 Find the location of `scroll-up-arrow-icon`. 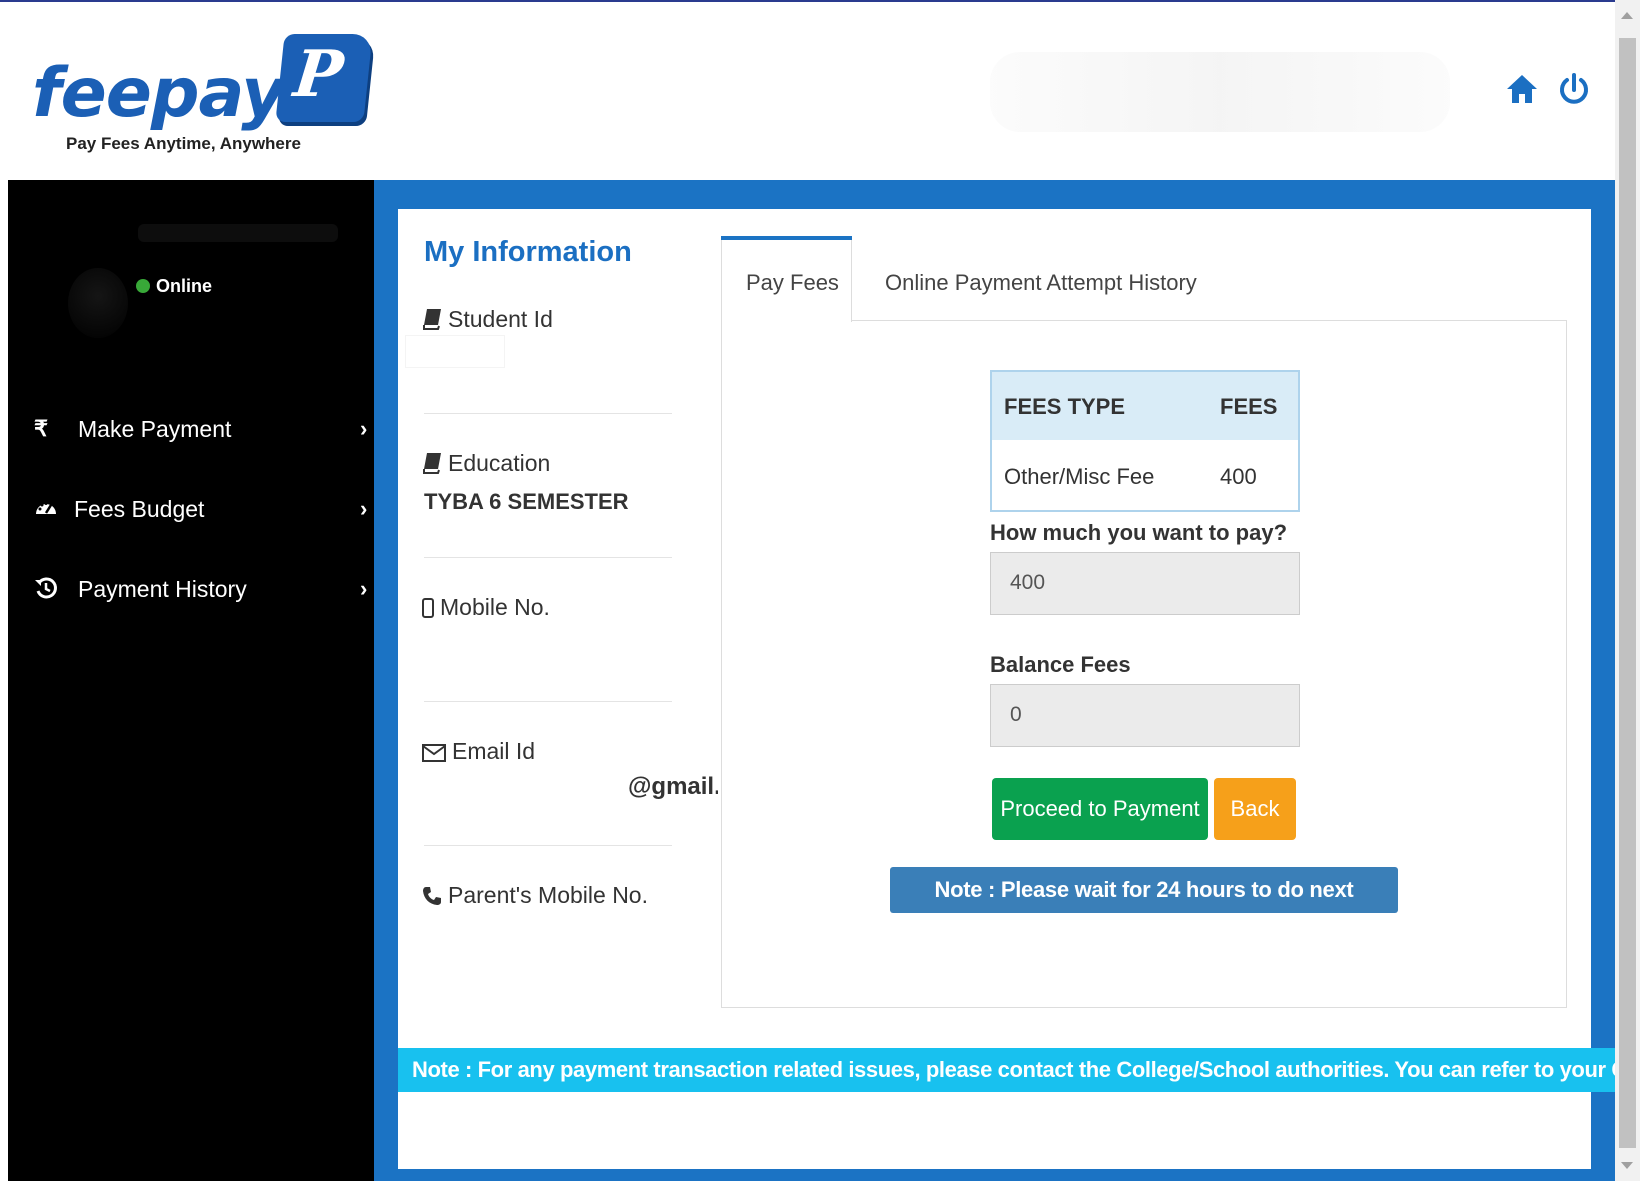

scroll-up-arrow-icon is located at coordinates (1627, 15).